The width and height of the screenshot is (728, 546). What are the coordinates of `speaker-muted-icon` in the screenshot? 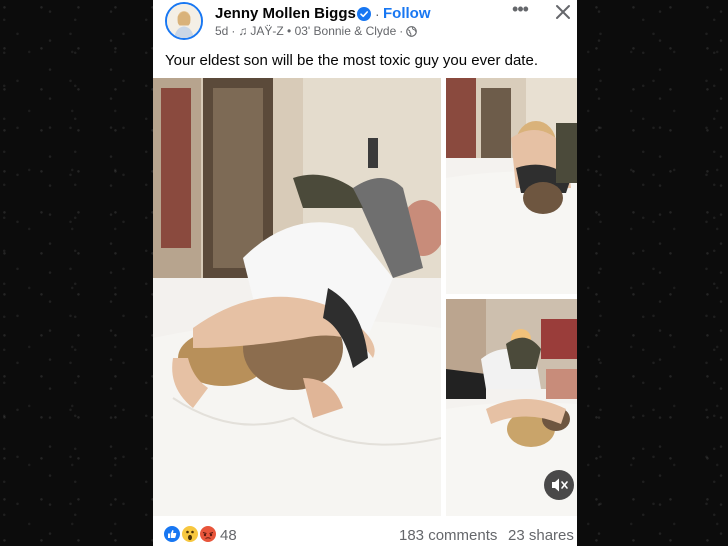 It's located at (560, 485).